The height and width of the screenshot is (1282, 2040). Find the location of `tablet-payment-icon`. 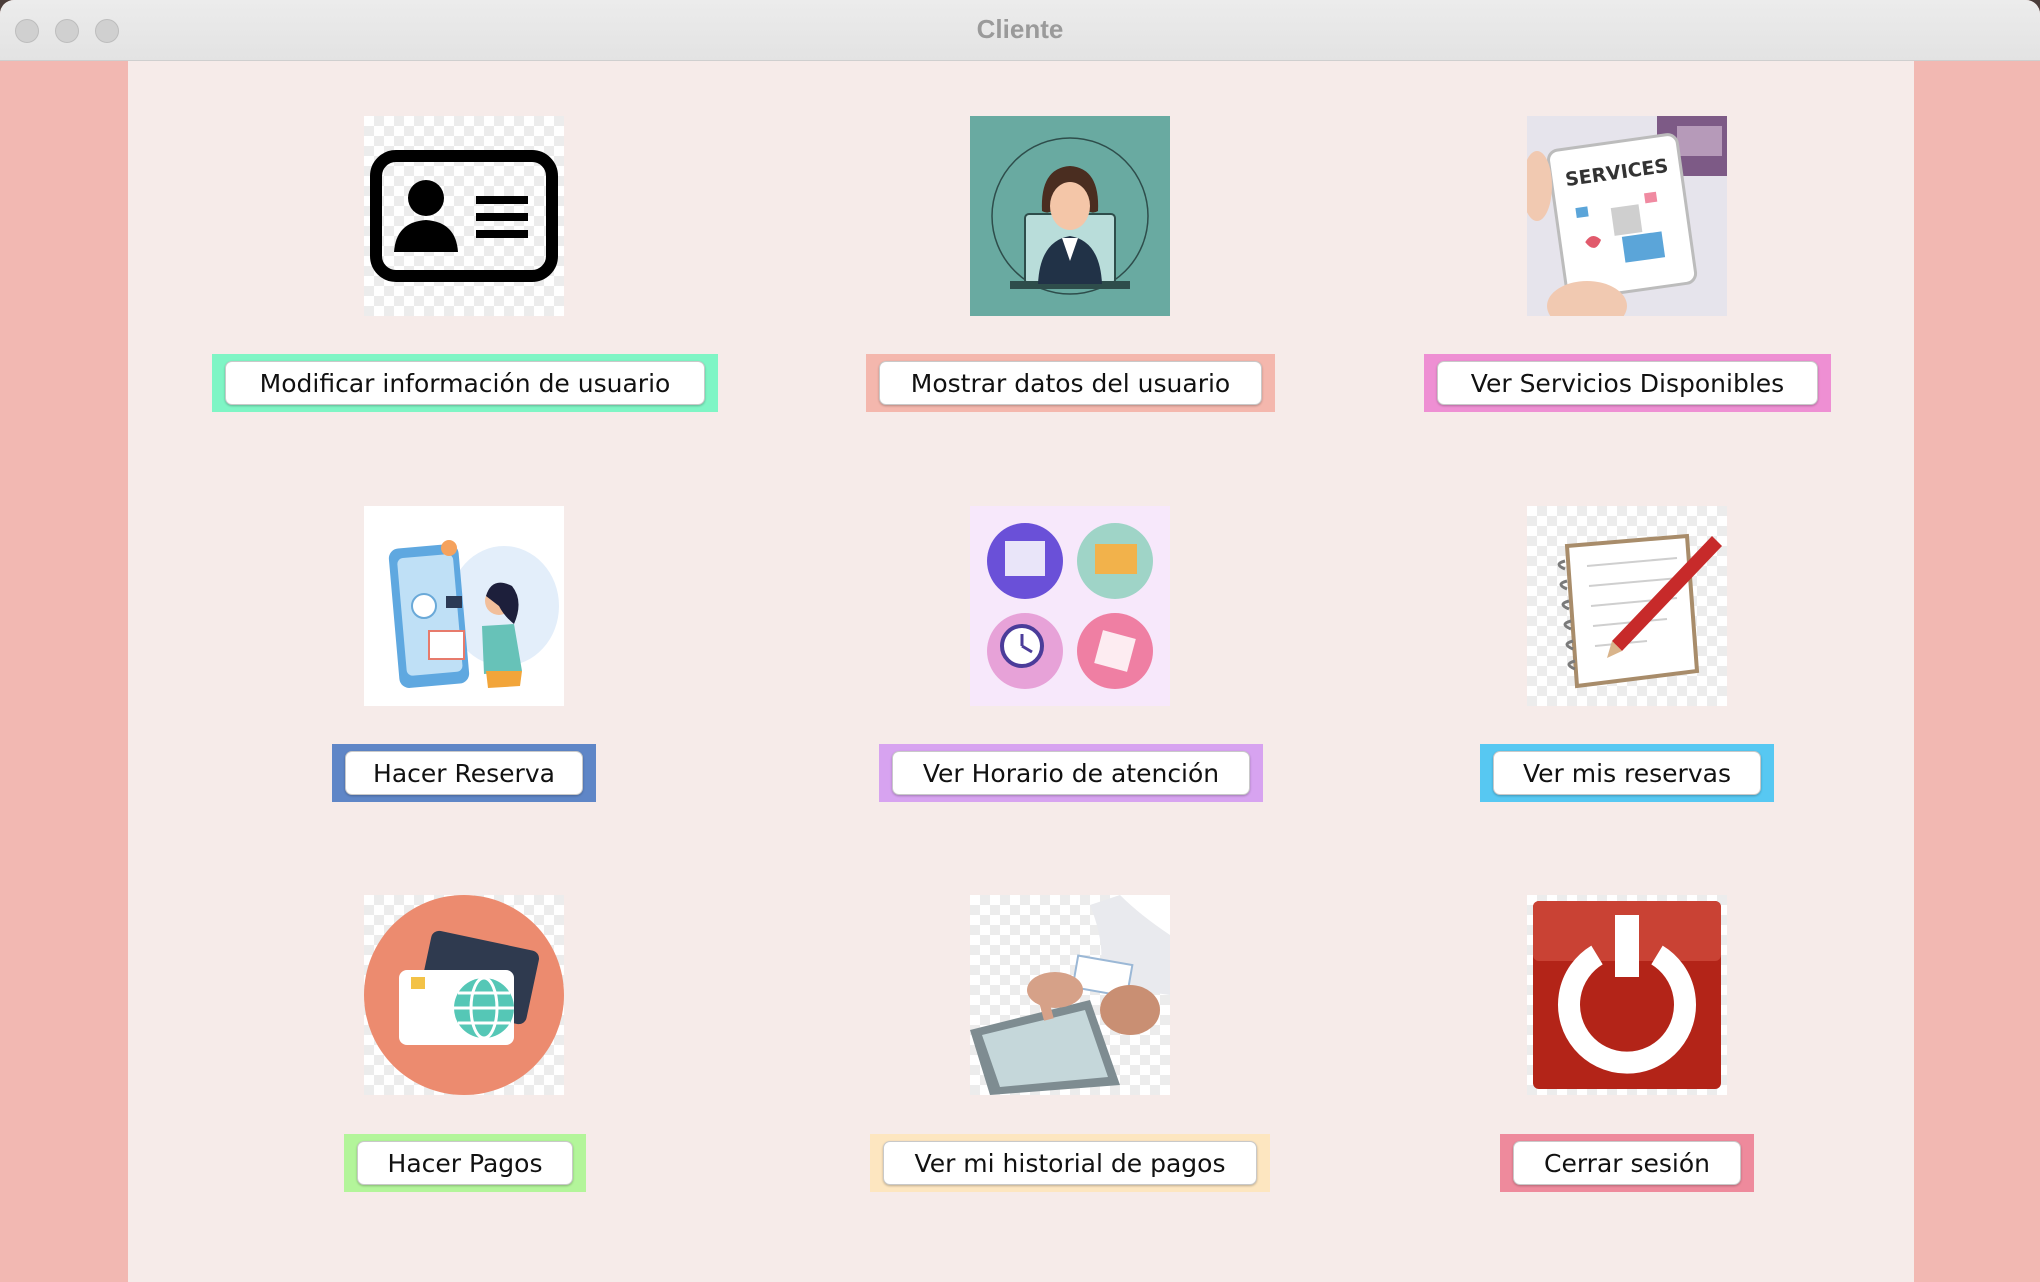

tablet-payment-icon is located at coordinates (1070, 995).